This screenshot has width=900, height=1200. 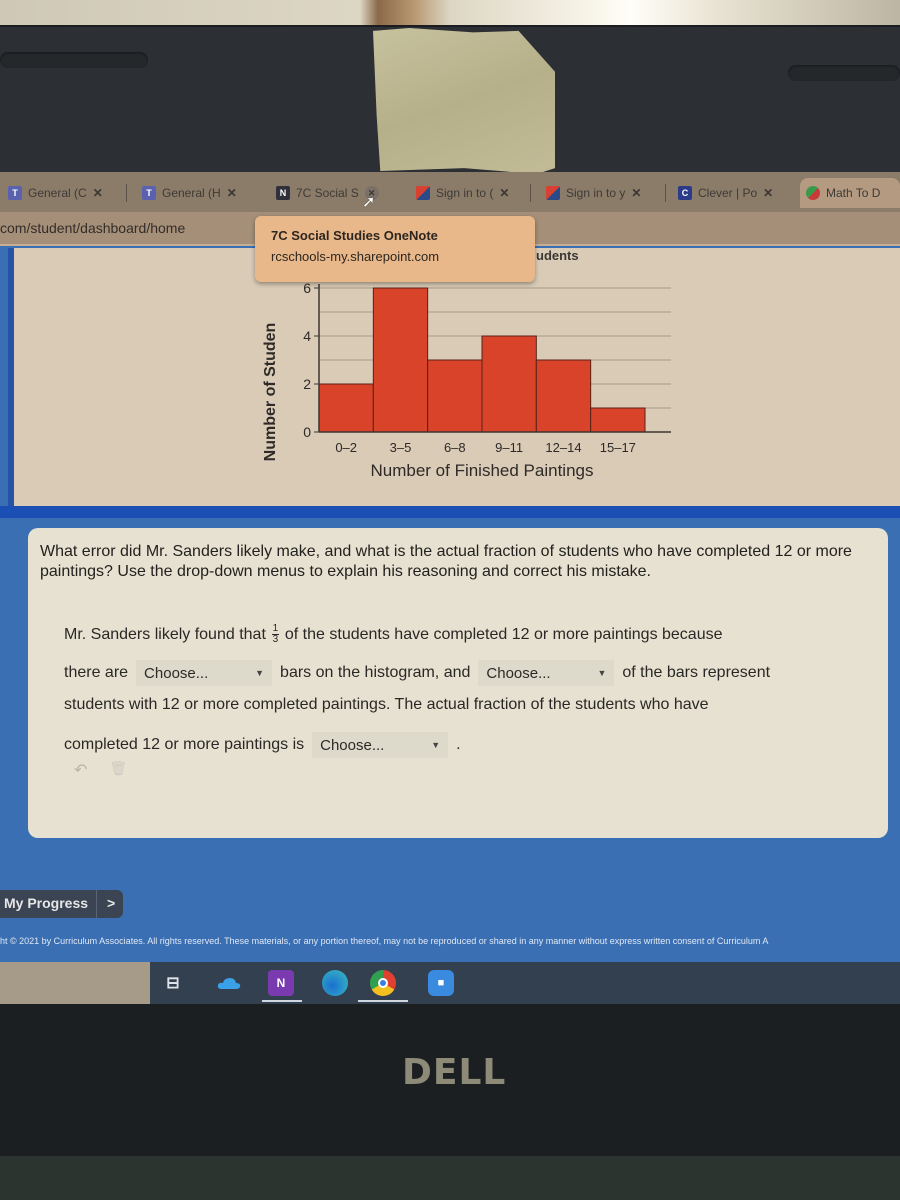 I want to click on zoom-icon: ■, so click(x=441, y=983).